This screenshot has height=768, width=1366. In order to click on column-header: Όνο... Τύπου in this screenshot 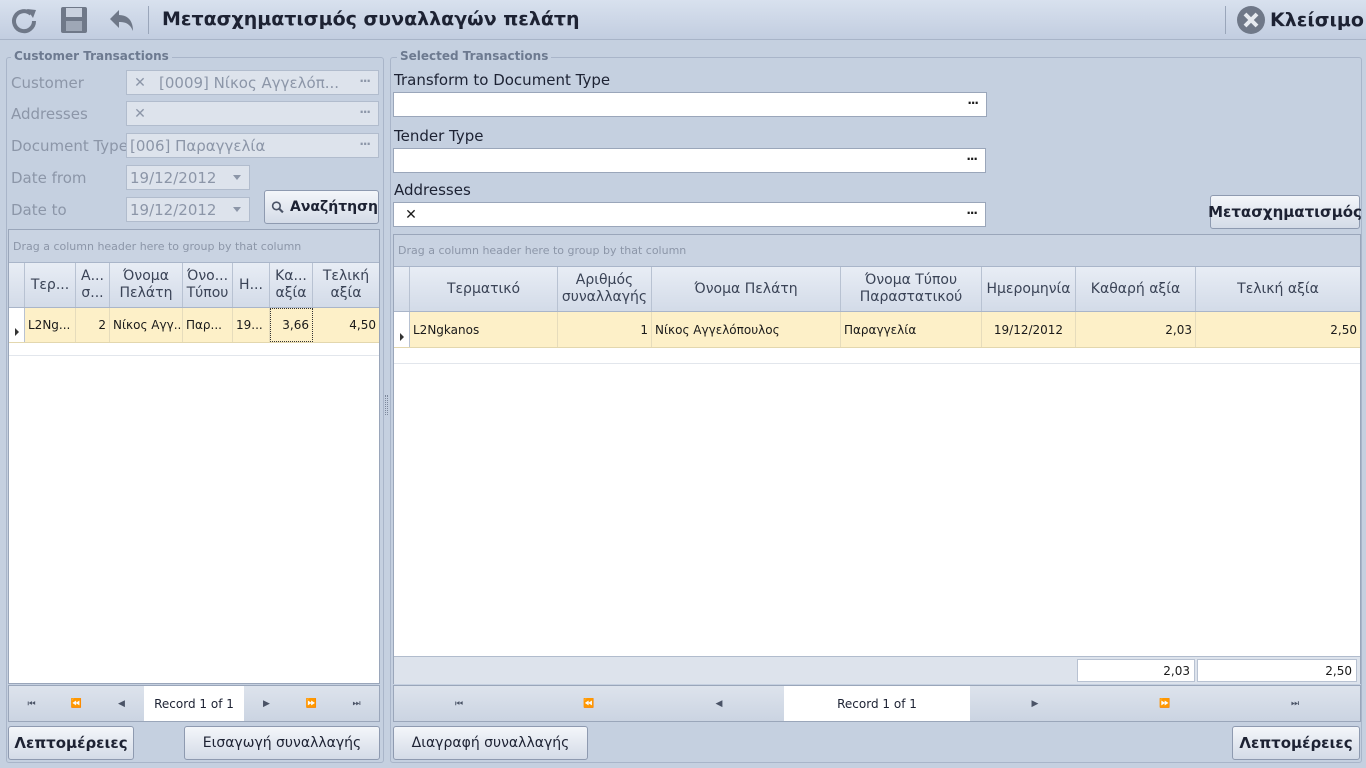, I will do `click(208, 285)`.